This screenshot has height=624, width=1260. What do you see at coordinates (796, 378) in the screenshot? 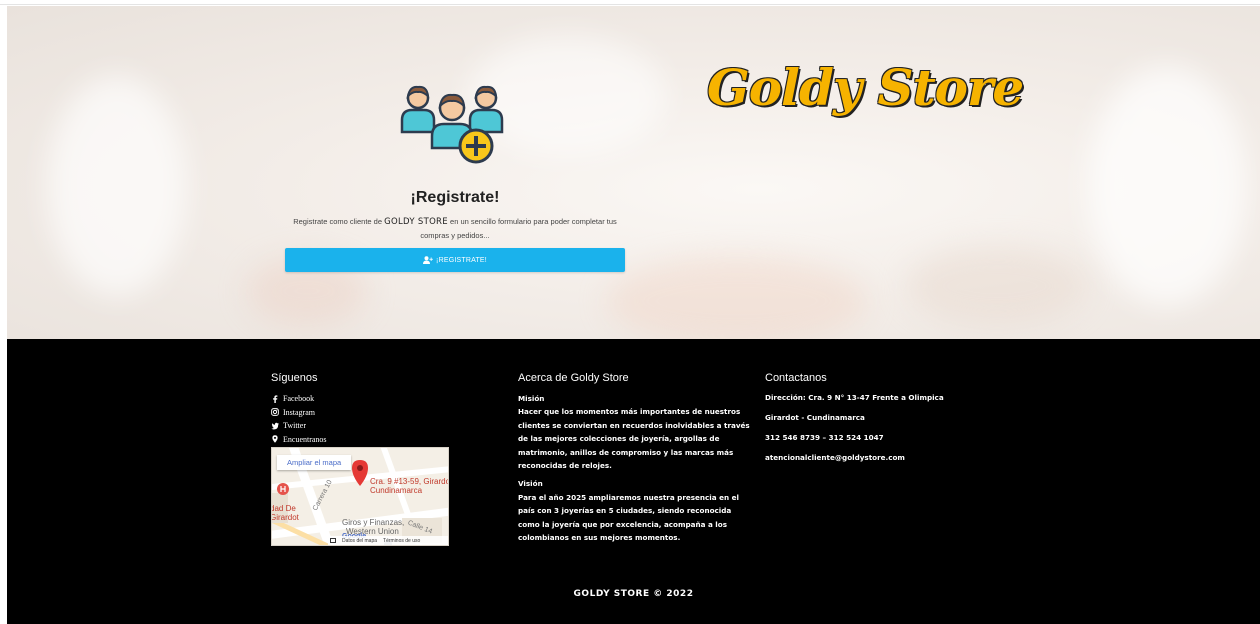
I see `contact-title: Contactanos` at bounding box center [796, 378].